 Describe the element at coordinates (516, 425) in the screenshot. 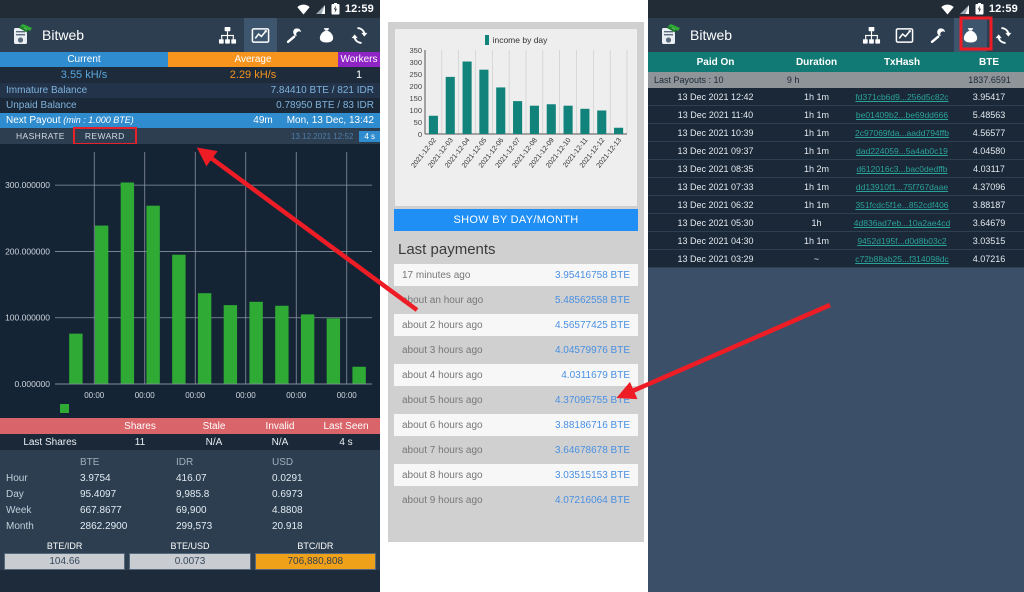

I see `payment-item: about 6 hours ago 3.88186716 BTE` at that location.